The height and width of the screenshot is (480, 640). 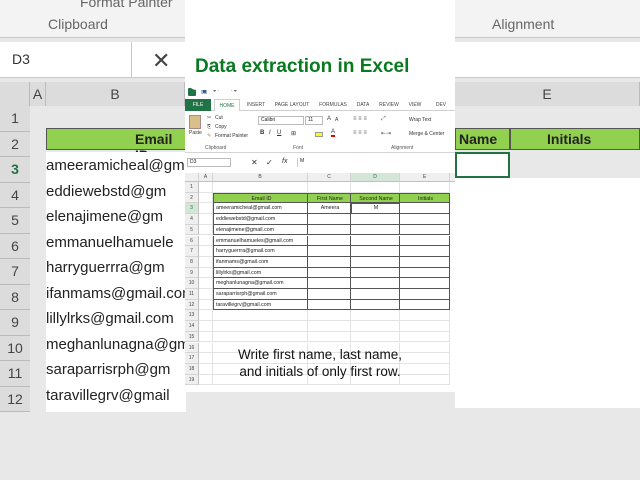 What do you see at coordinates (195, 133) in the screenshot?
I see `paste-button: Paste` at bounding box center [195, 133].